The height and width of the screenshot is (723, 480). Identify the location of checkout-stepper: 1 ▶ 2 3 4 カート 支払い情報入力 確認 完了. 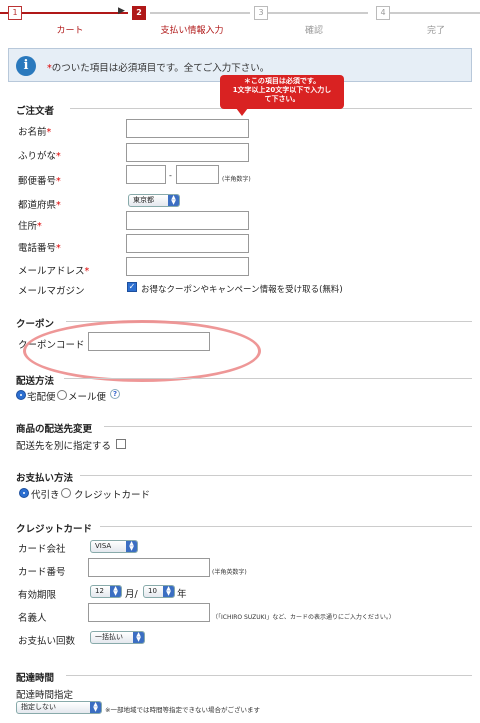
(240, 20).